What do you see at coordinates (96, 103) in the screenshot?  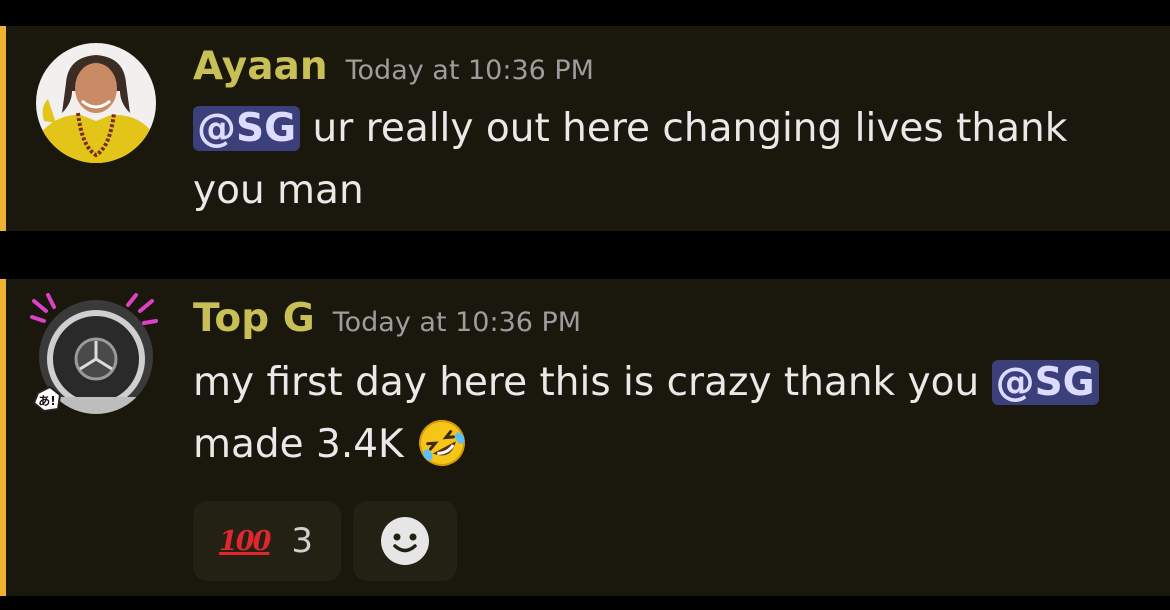 I see `avatar-ayaan` at bounding box center [96, 103].